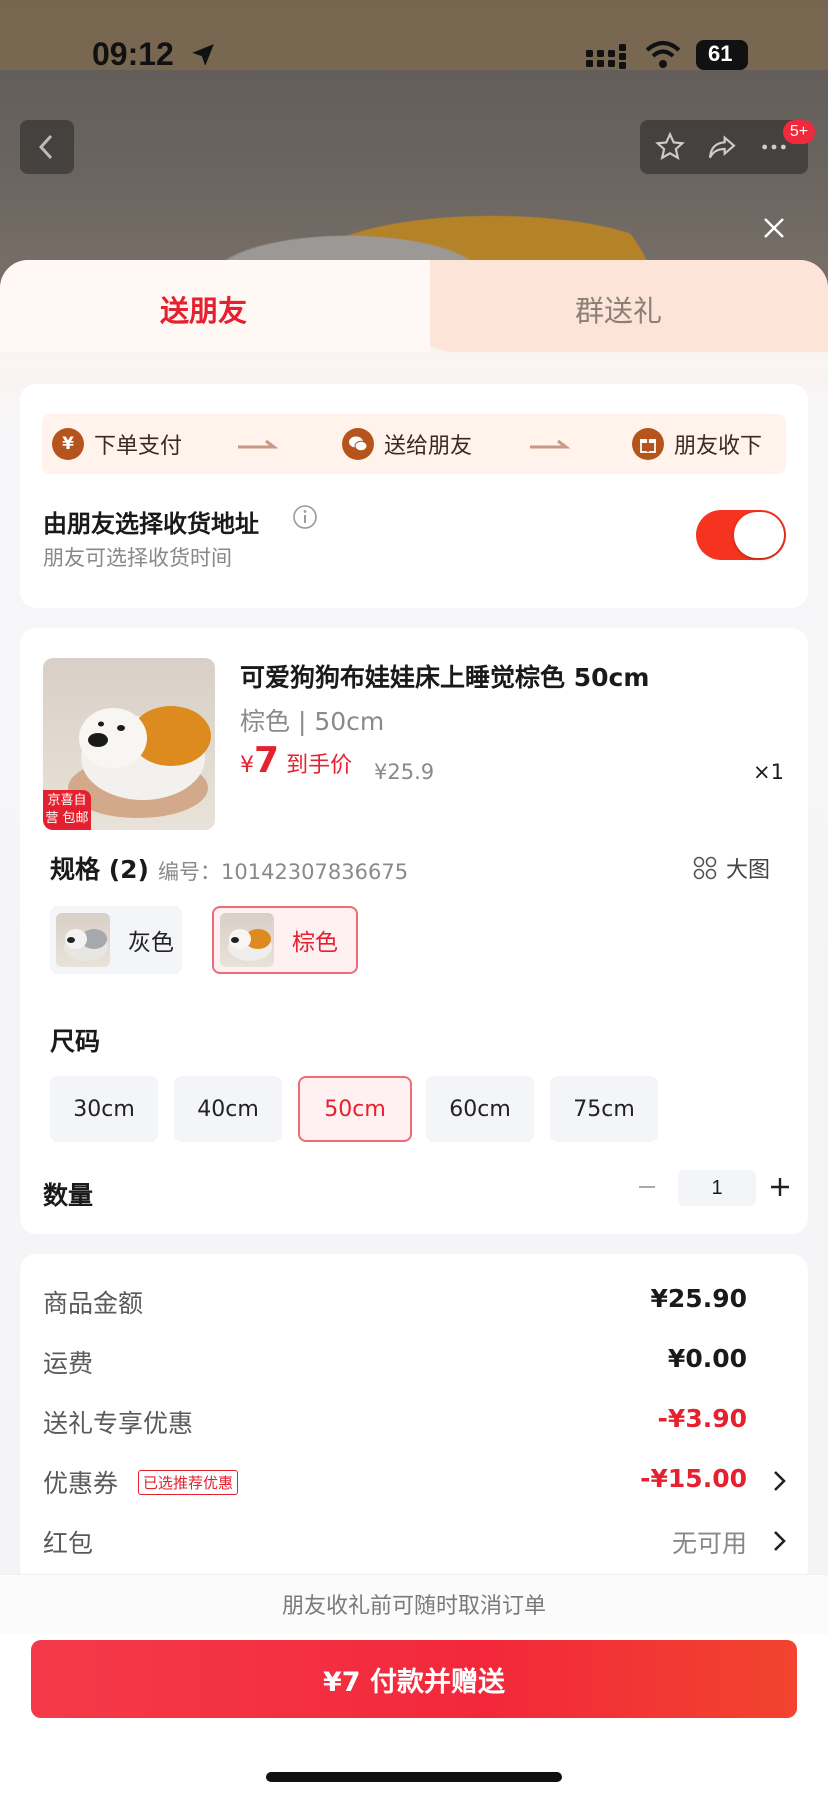  Describe the element at coordinates (414, 1679) in the screenshot. I see `pay-and-gift-button: ¥7 付款并赠送` at that location.